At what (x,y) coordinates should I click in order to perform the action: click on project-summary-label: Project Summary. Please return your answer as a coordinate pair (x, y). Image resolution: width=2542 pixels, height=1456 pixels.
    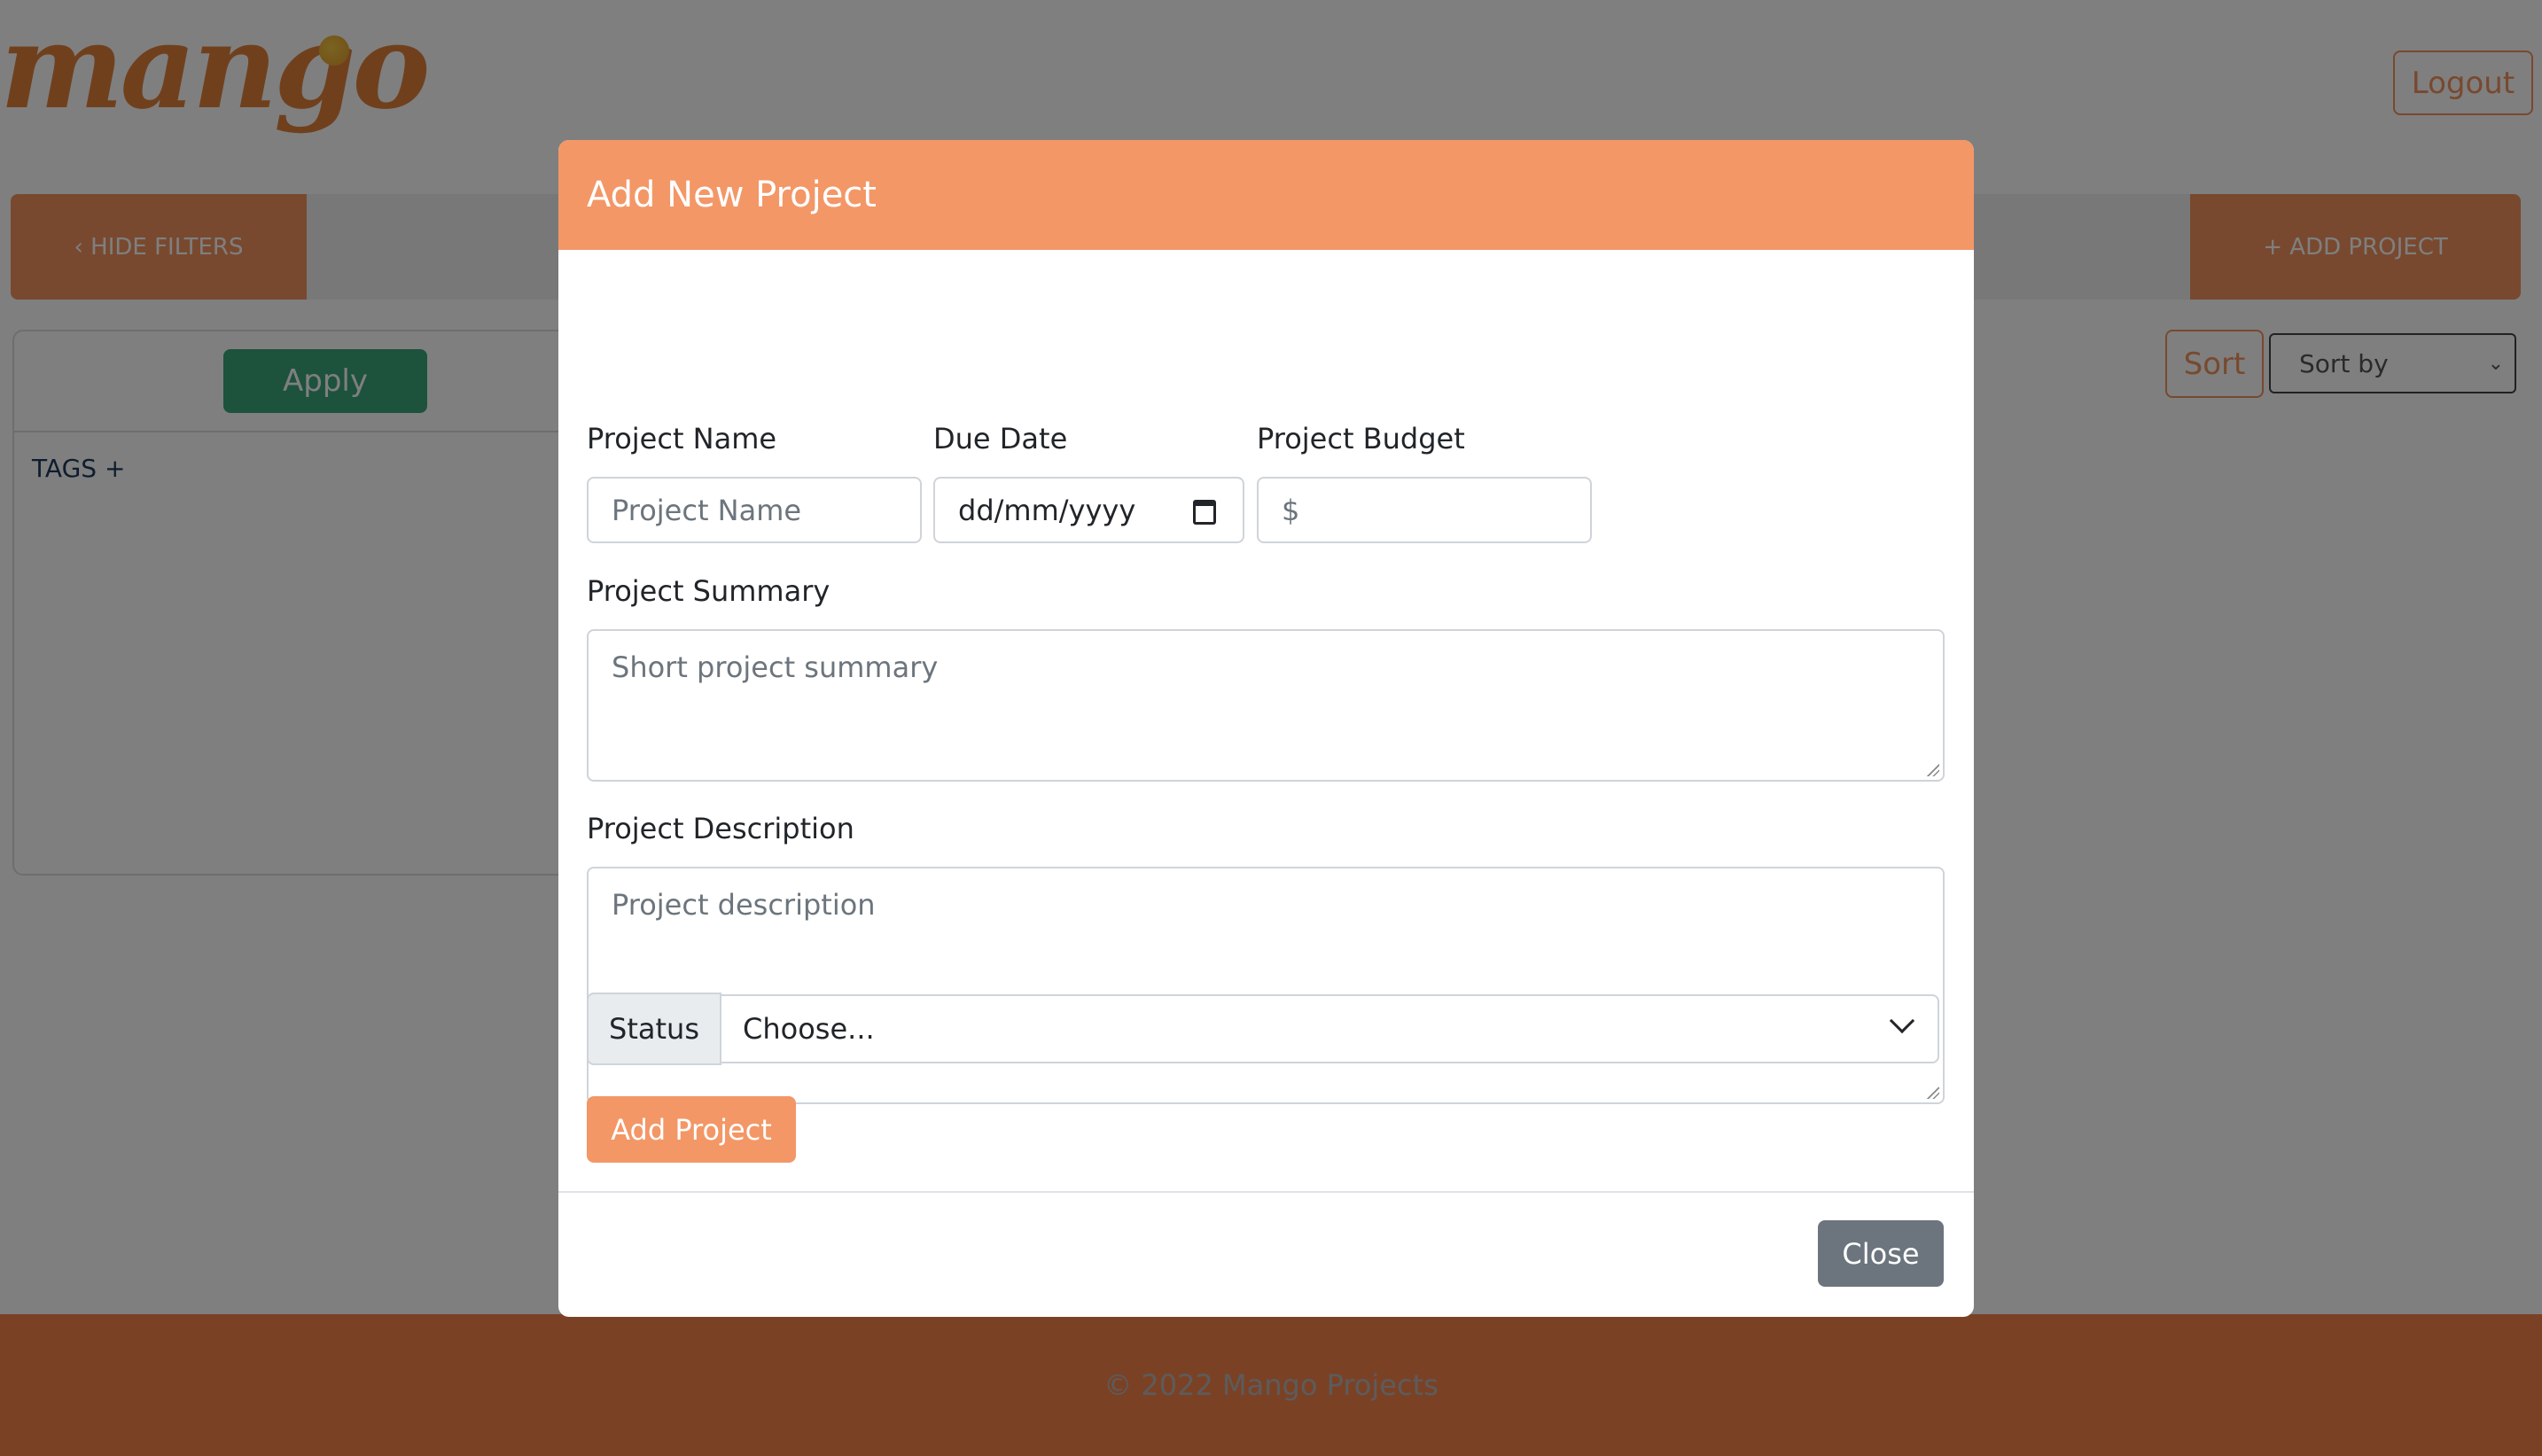
    Looking at the image, I should click on (708, 591).